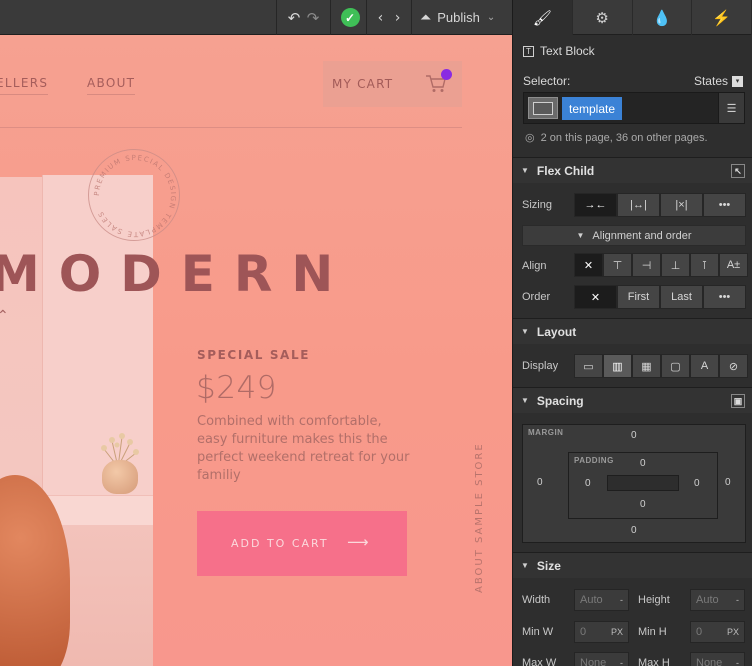  I want to click on display-grid-button: ▦, so click(646, 366).